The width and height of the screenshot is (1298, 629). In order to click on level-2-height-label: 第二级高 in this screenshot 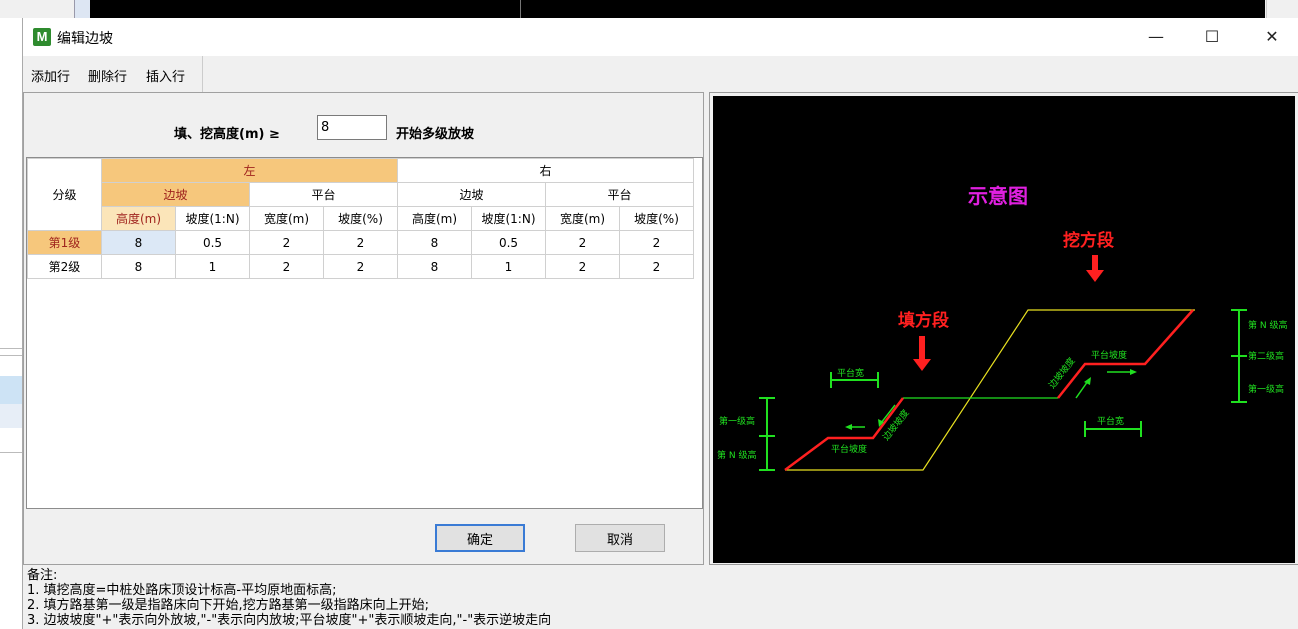, I will do `click(1266, 356)`.